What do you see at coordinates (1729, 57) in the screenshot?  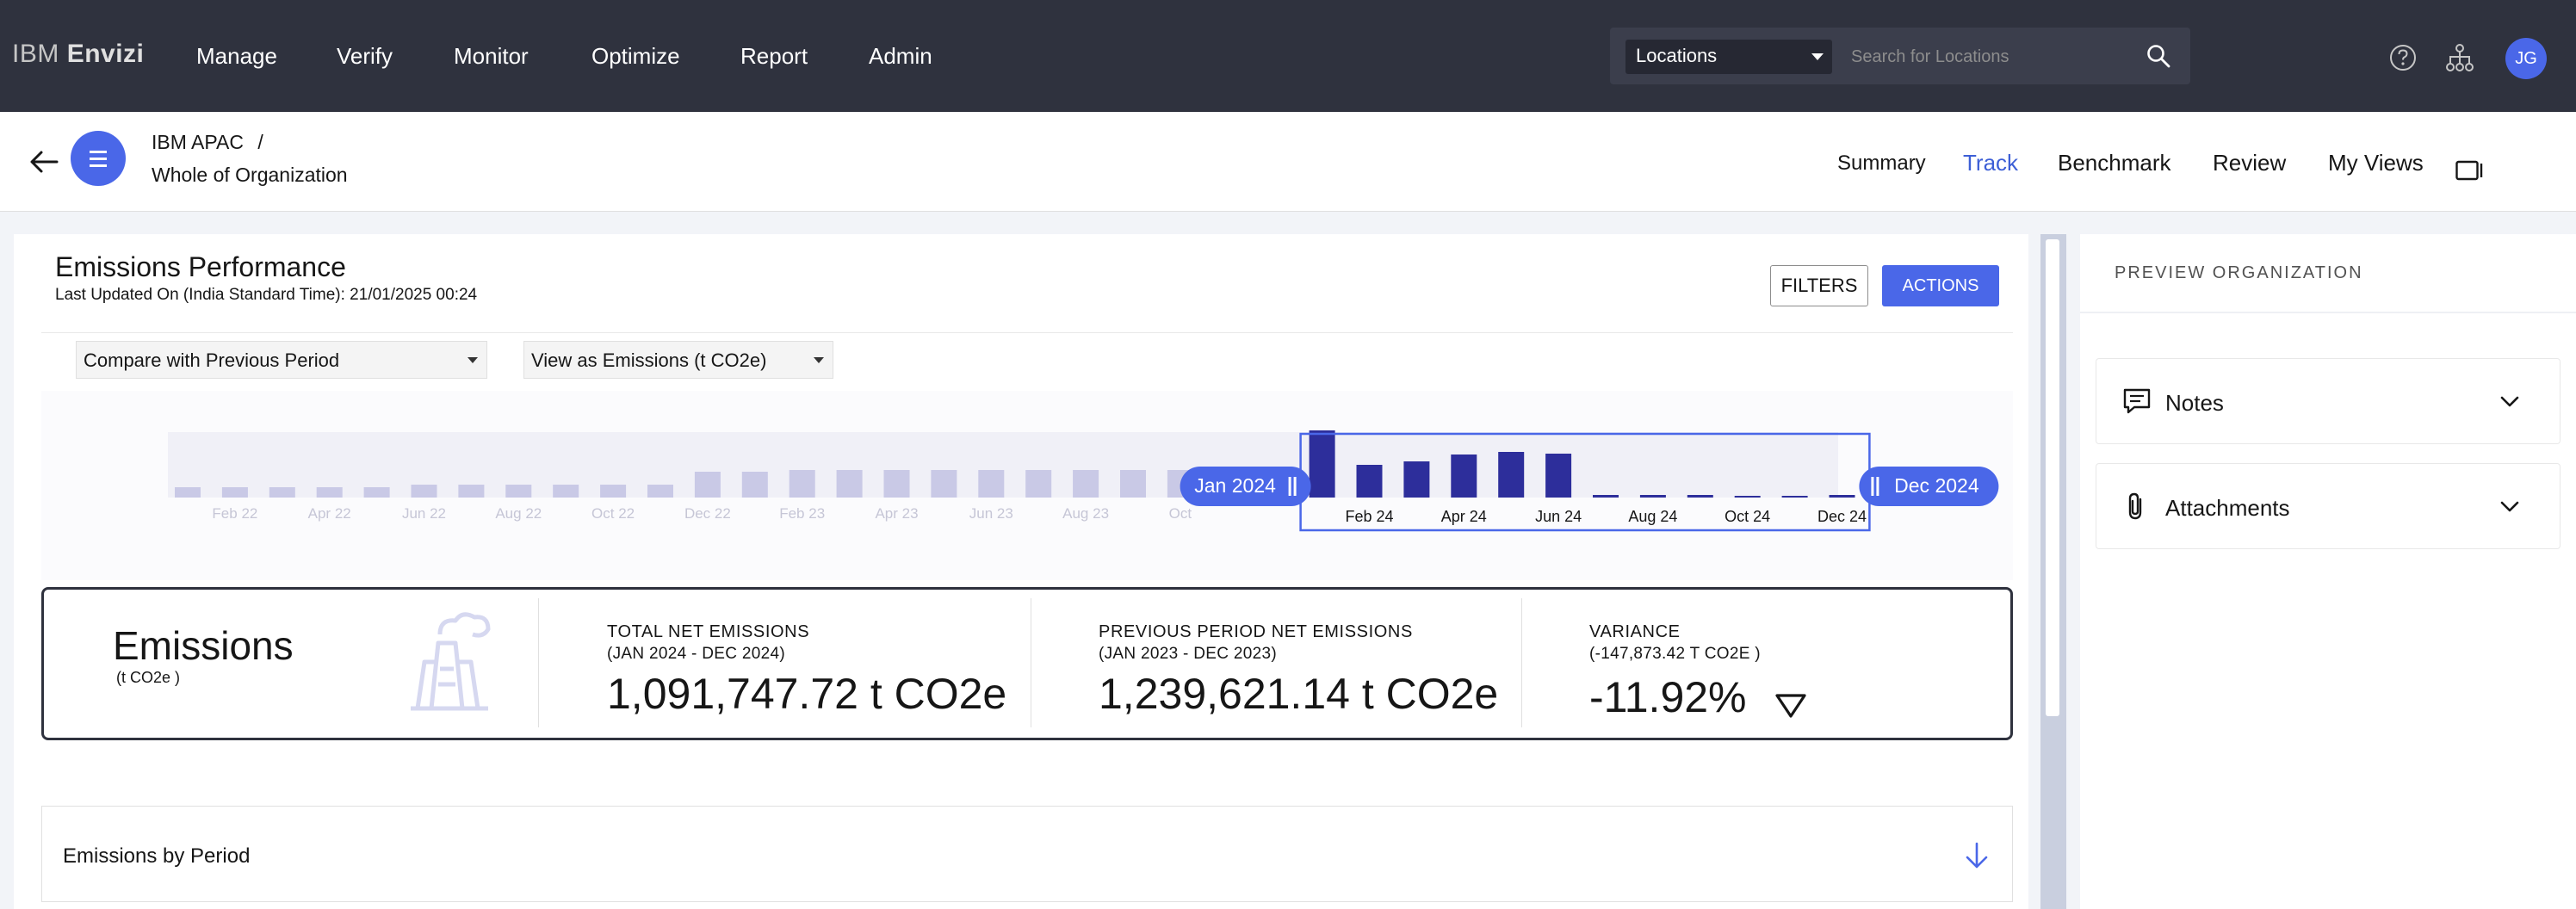 I see `location-type-select: Locations` at bounding box center [1729, 57].